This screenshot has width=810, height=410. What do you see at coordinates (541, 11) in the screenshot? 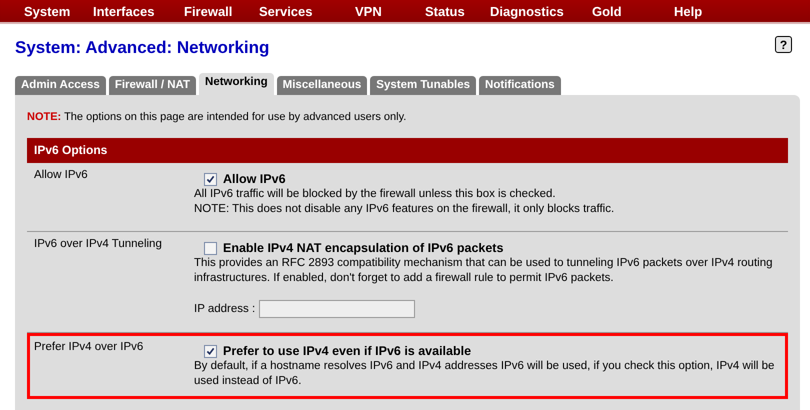
I see `menu-item: Diagnostics` at bounding box center [541, 11].